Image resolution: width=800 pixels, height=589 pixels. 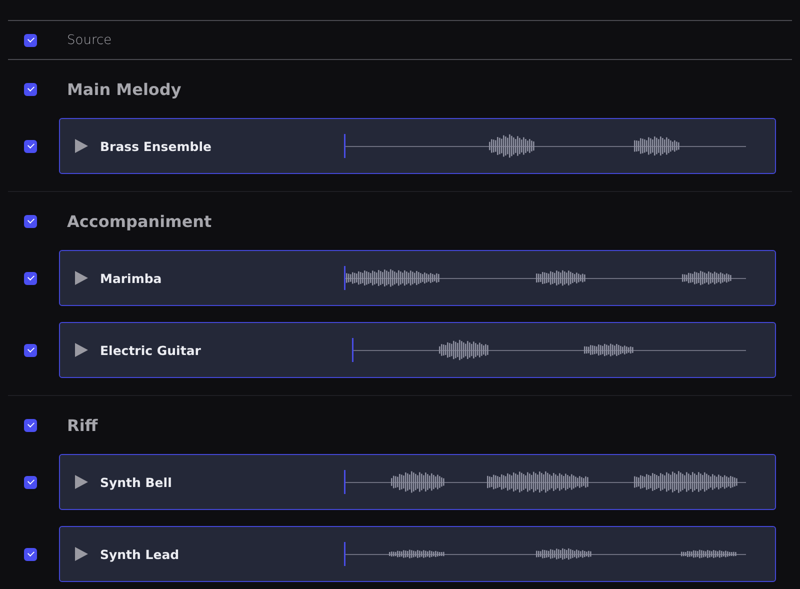 What do you see at coordinates (151, 350) in the screenshot?
I see `track-name: Electric Guitar` at bounding box center [151, 350].